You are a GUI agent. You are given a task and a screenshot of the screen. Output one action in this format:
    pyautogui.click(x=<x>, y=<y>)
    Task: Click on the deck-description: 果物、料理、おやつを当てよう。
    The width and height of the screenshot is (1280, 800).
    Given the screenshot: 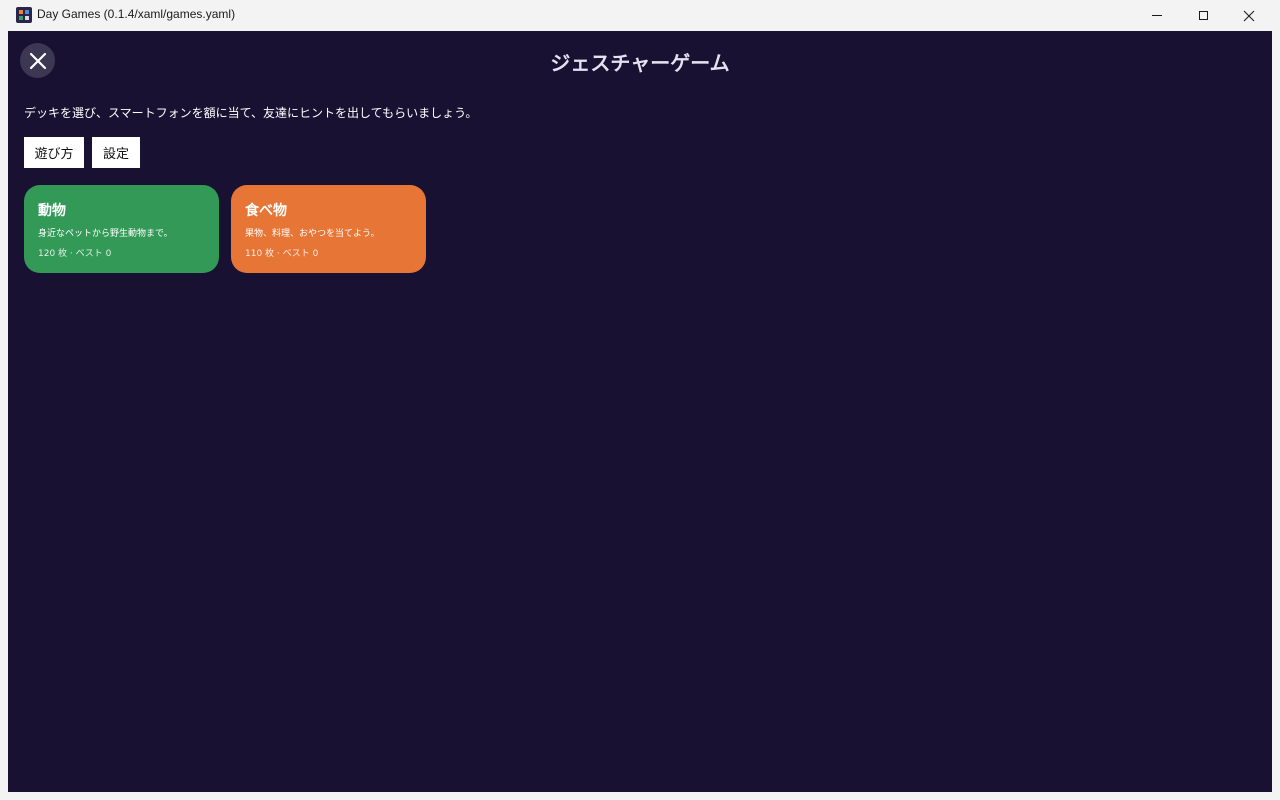 What is the action you would take?
    pyautogui.click(x=312, y=234)
    